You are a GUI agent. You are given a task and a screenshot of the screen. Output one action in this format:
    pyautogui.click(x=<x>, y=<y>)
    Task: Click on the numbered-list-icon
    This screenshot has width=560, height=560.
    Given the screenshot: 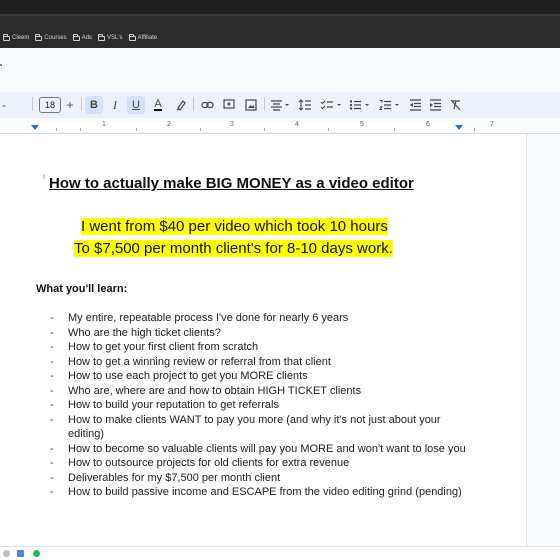 What is the action you would take?
    pyautogui.click(x=389, y=105)
    